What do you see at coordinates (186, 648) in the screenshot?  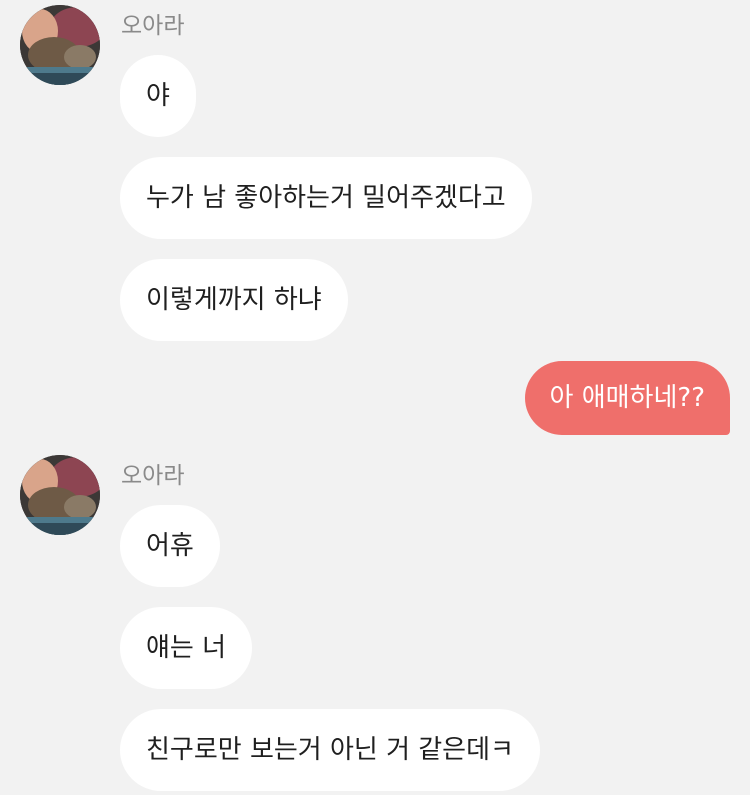 I see `incoming-message: 얘는 너` at bounding box center [186, 648].